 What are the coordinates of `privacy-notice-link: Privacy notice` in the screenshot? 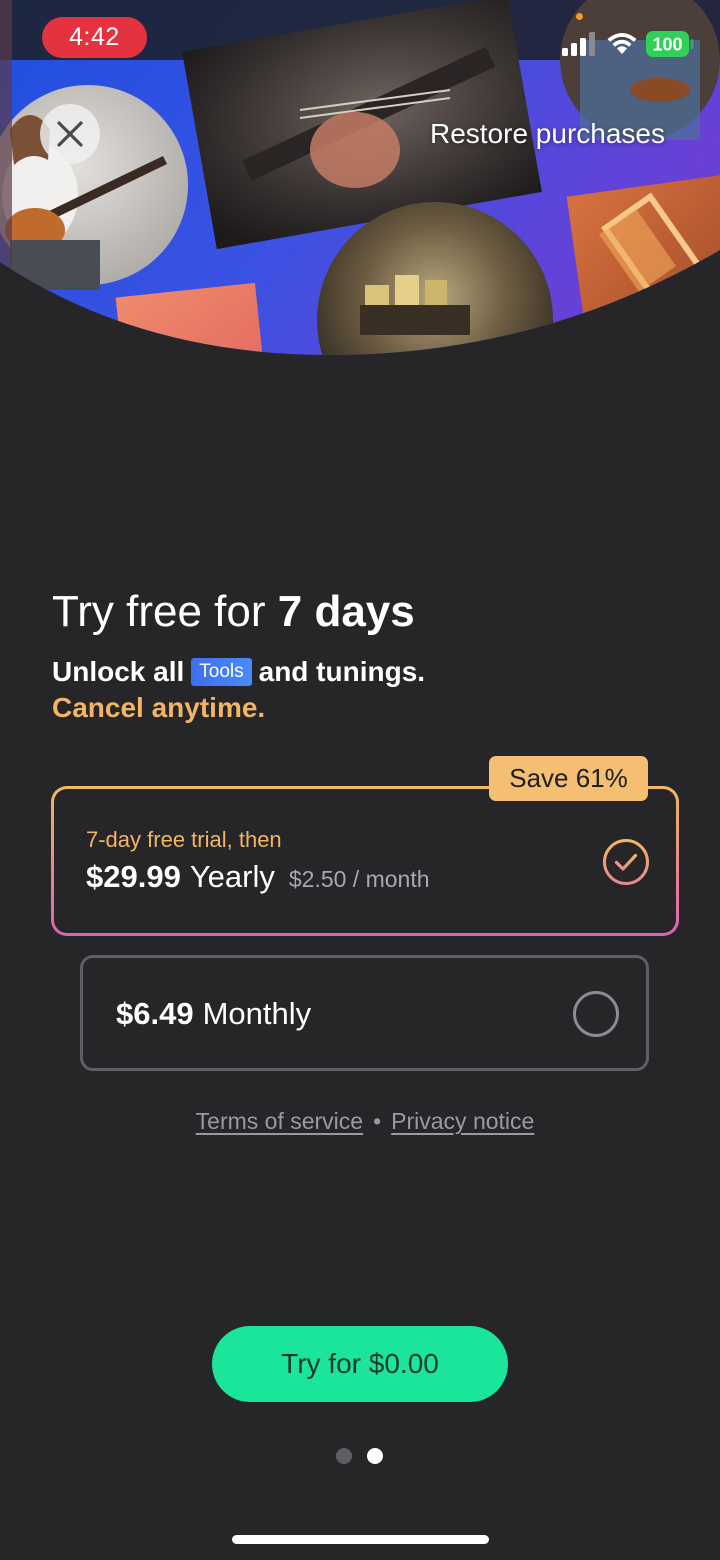 It's located at (462, 1121).